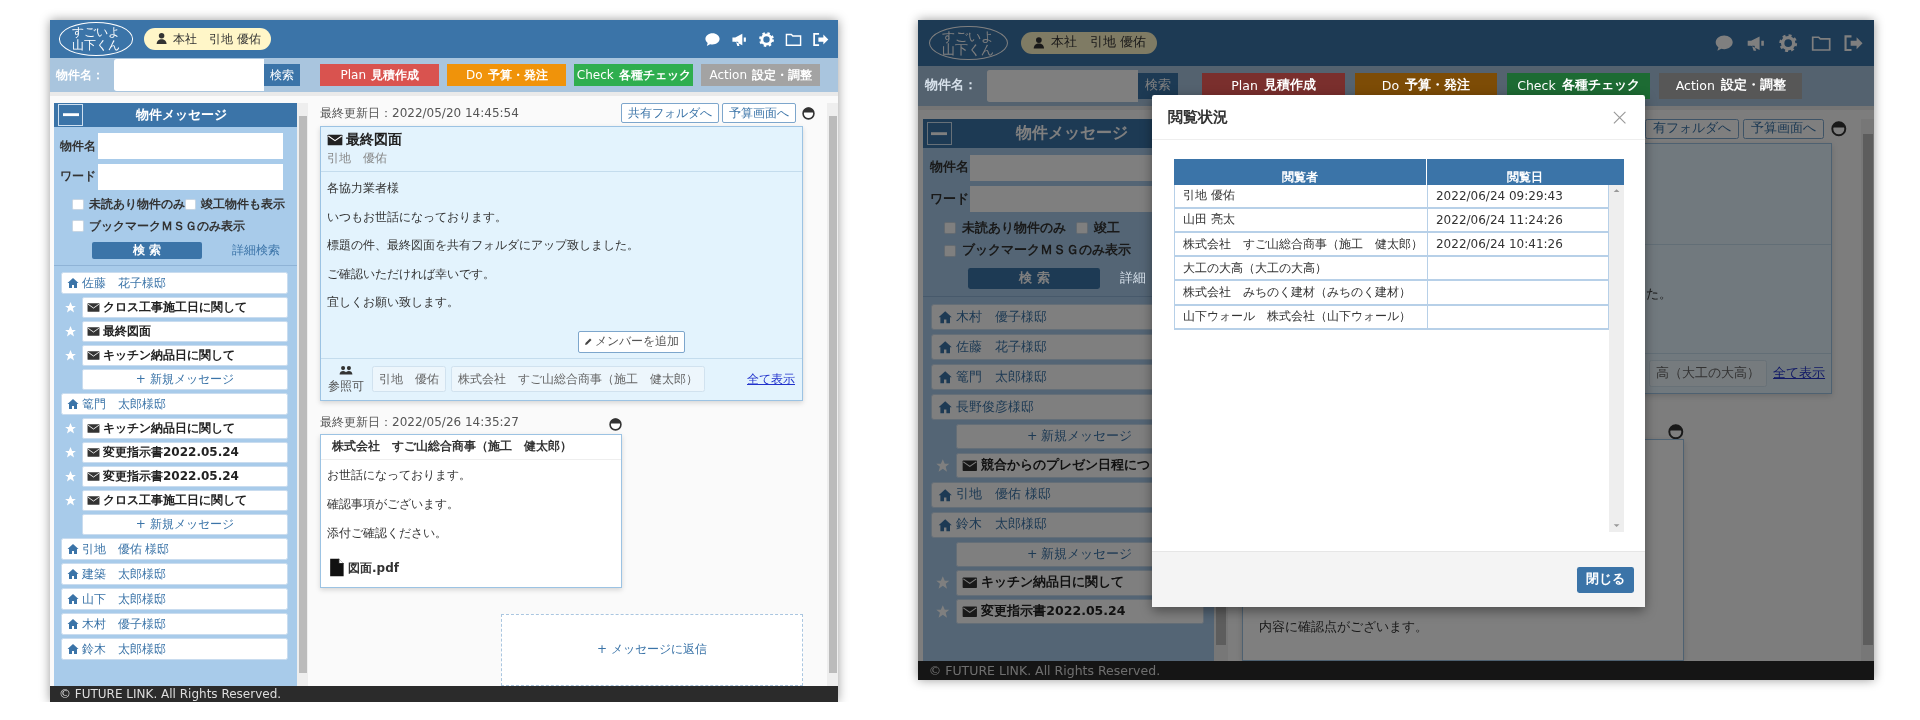 The image size is (1920, 720). Describe the element at coordinates (174, 574) in the screenshot. I see `property-item: 建築 太郎様邸` at that location.